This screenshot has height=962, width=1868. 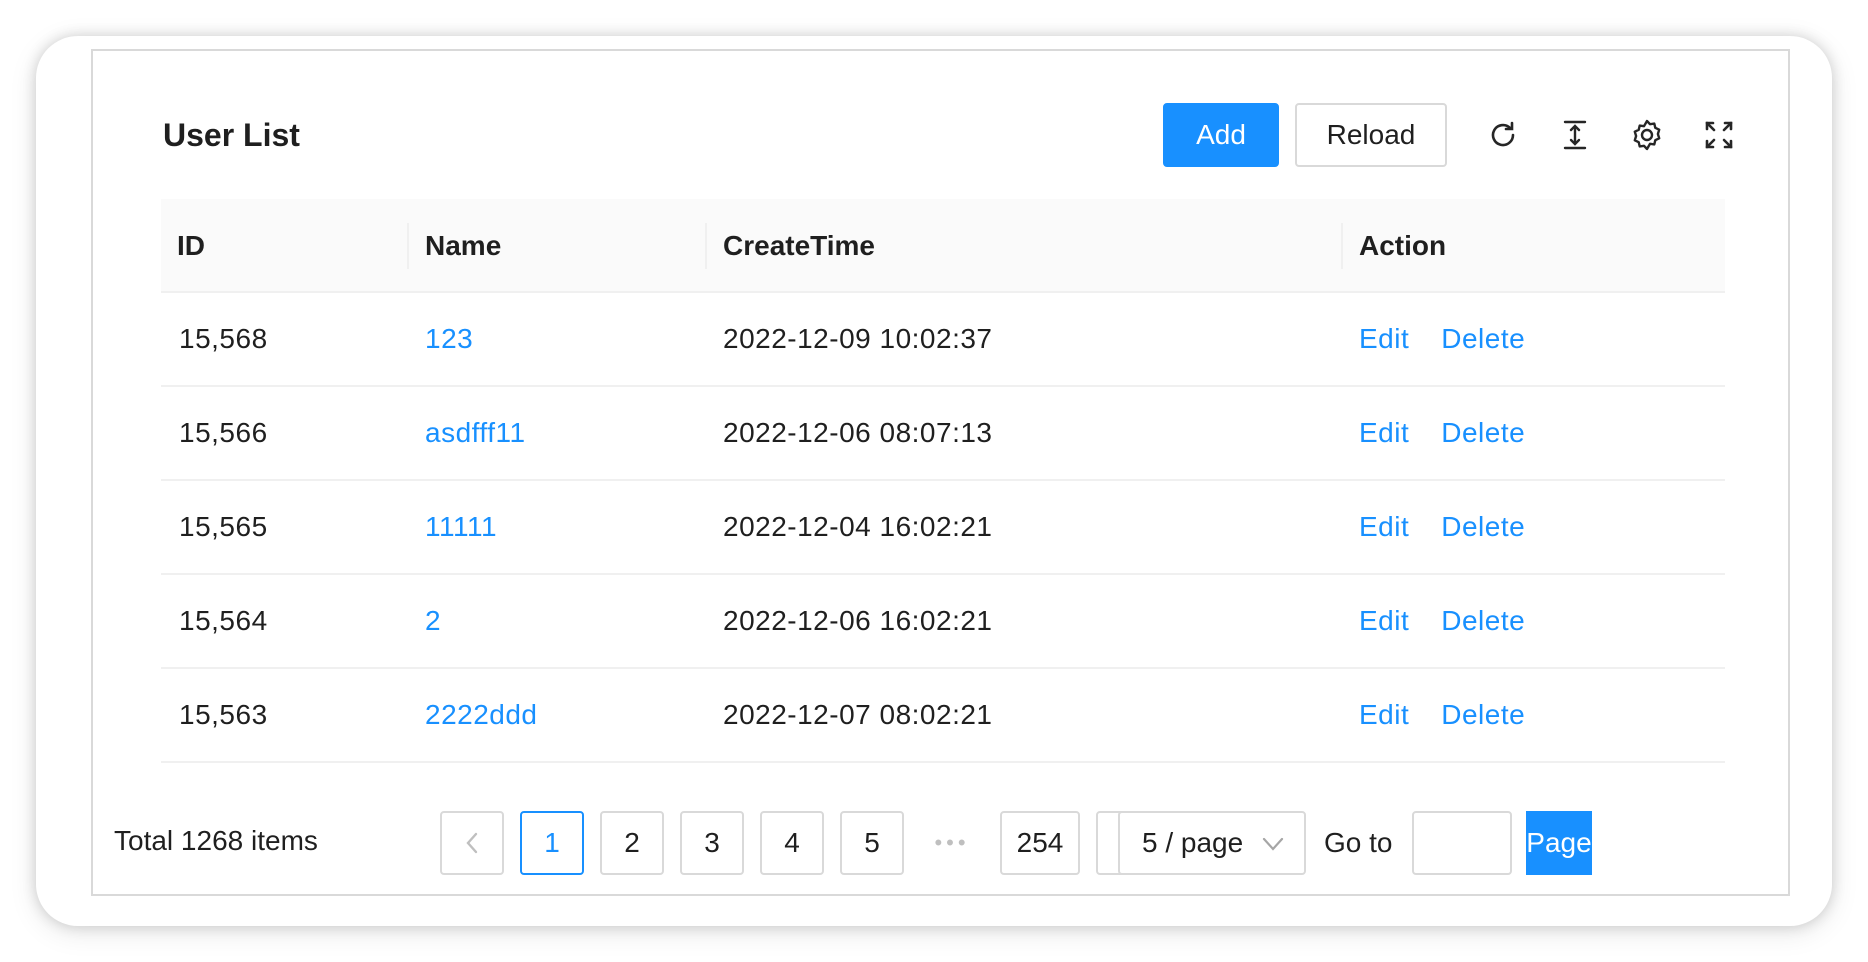 What do you see at coordinates (632, 843) in the screenshot?
I see `page-item-2: 2` at bounding box center [632, 843].